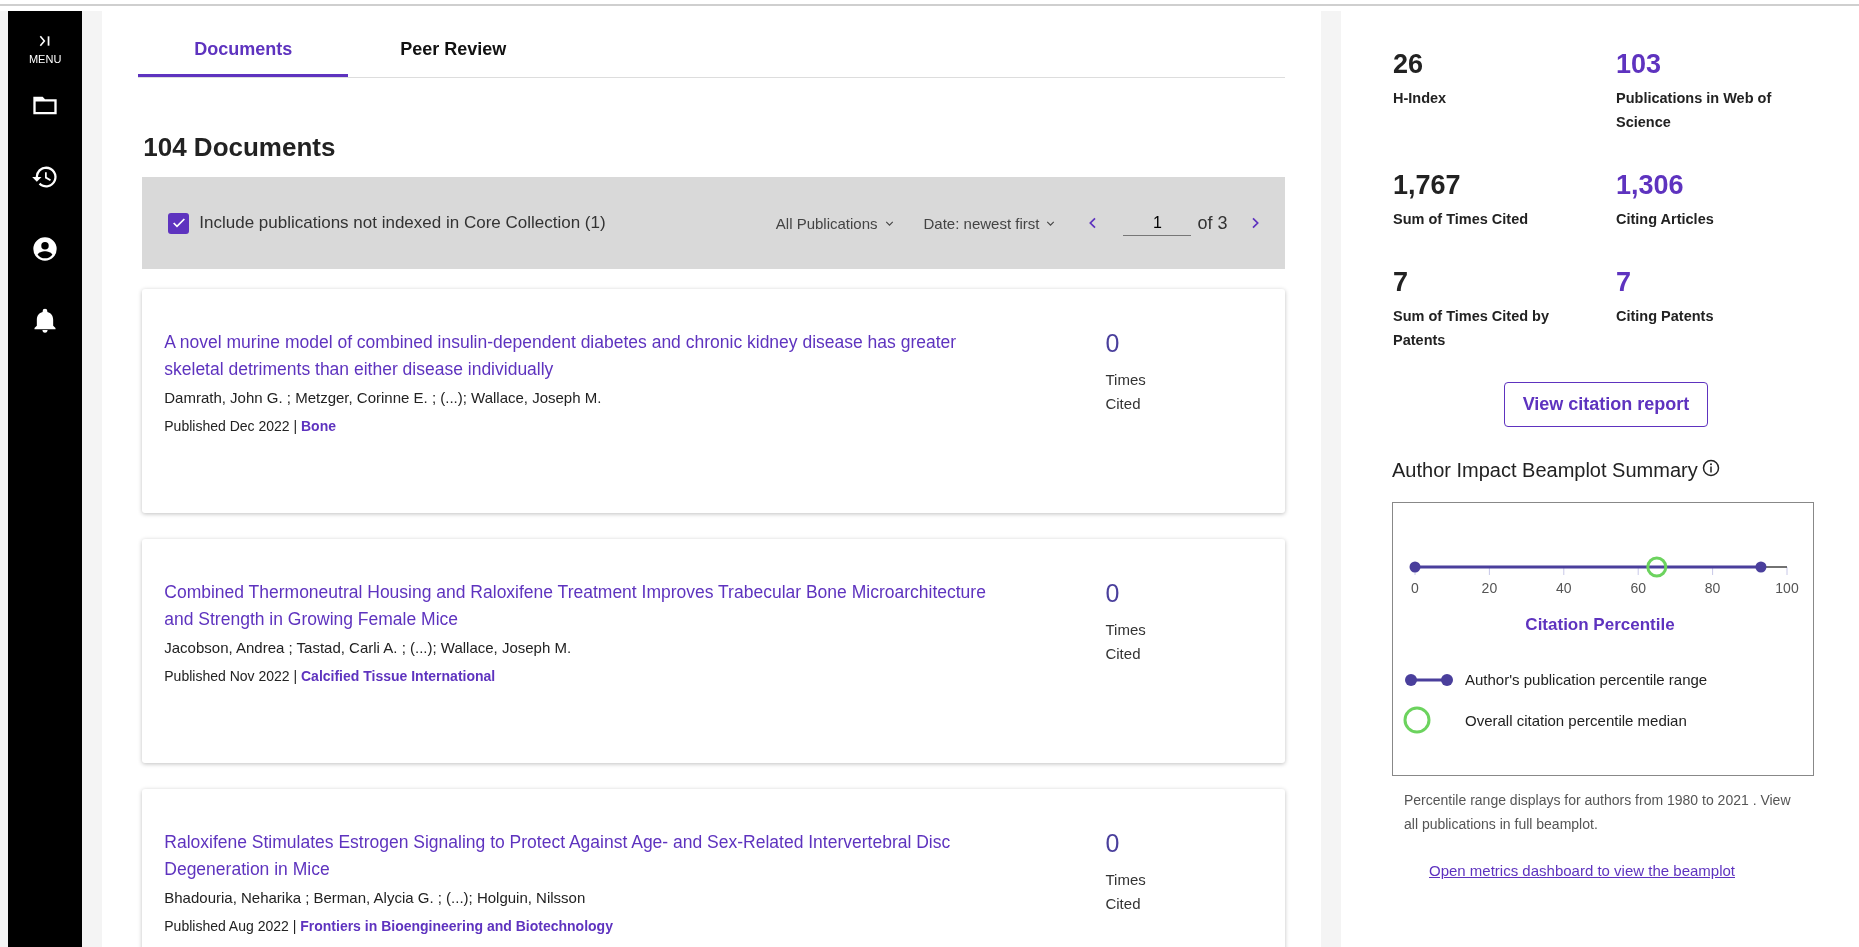 This screenshot has width=1859, height=947. What do you see at coordinates (45, 249) in the screenshot?
I see `account-icon` at bounding box center [45, 249].